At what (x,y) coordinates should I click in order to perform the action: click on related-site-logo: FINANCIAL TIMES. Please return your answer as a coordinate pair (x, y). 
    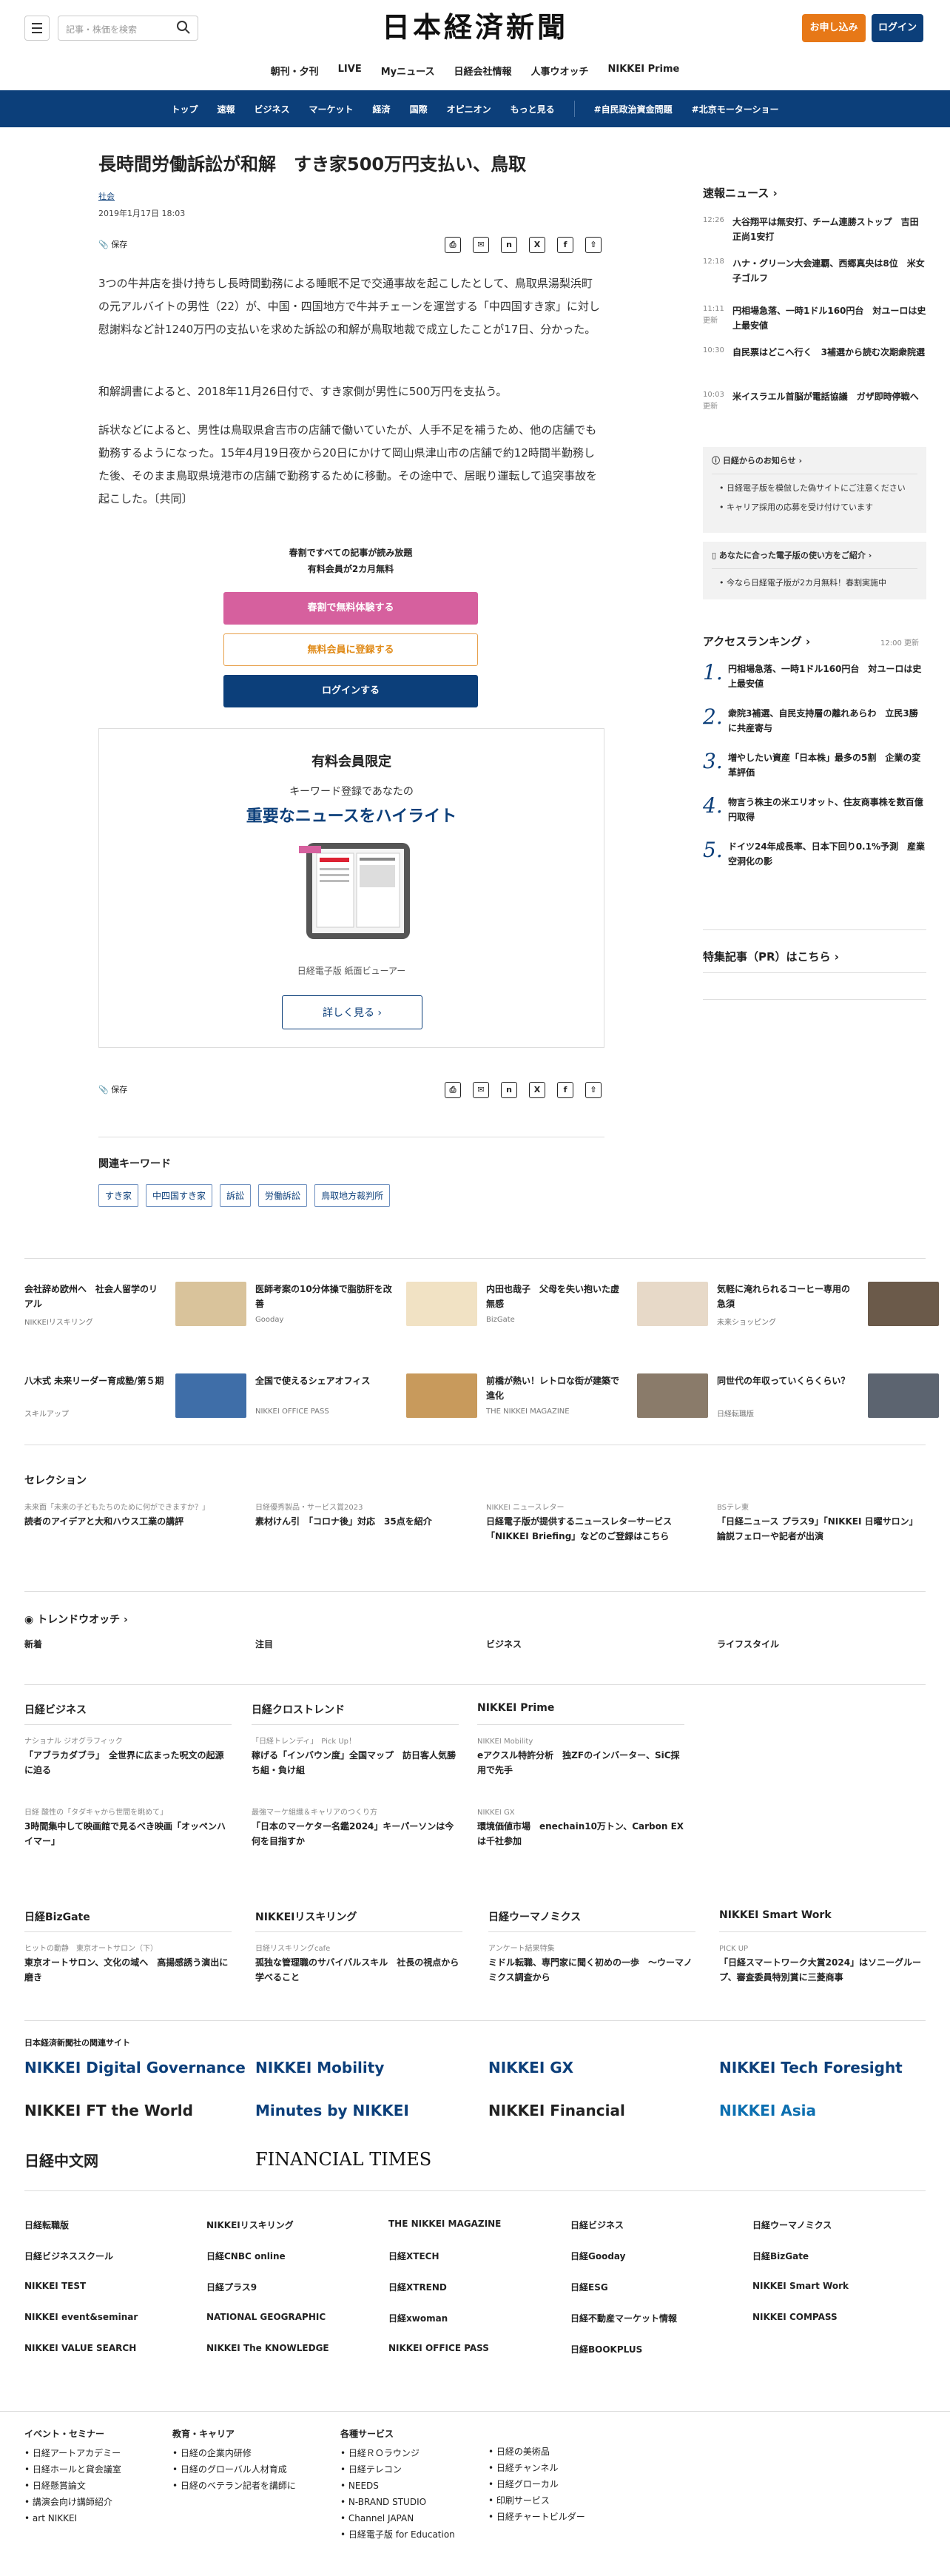
    Looking at the image, I should click on (343, 2159).